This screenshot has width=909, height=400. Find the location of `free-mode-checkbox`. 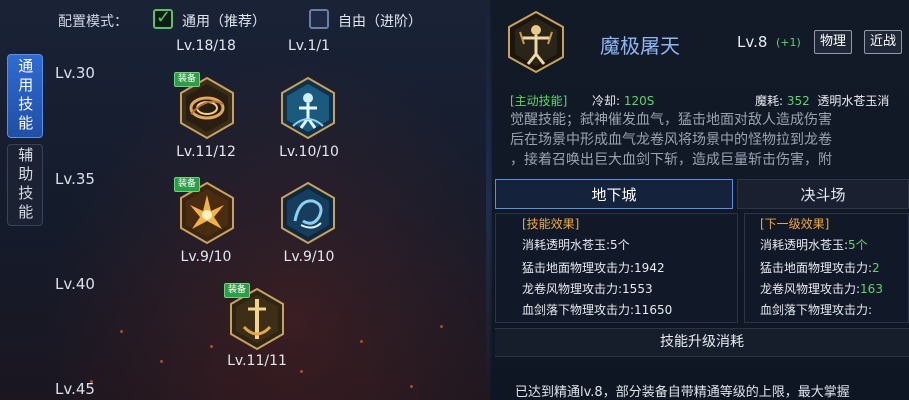

free-mode-checkbox is located at coordinates (319, 19).